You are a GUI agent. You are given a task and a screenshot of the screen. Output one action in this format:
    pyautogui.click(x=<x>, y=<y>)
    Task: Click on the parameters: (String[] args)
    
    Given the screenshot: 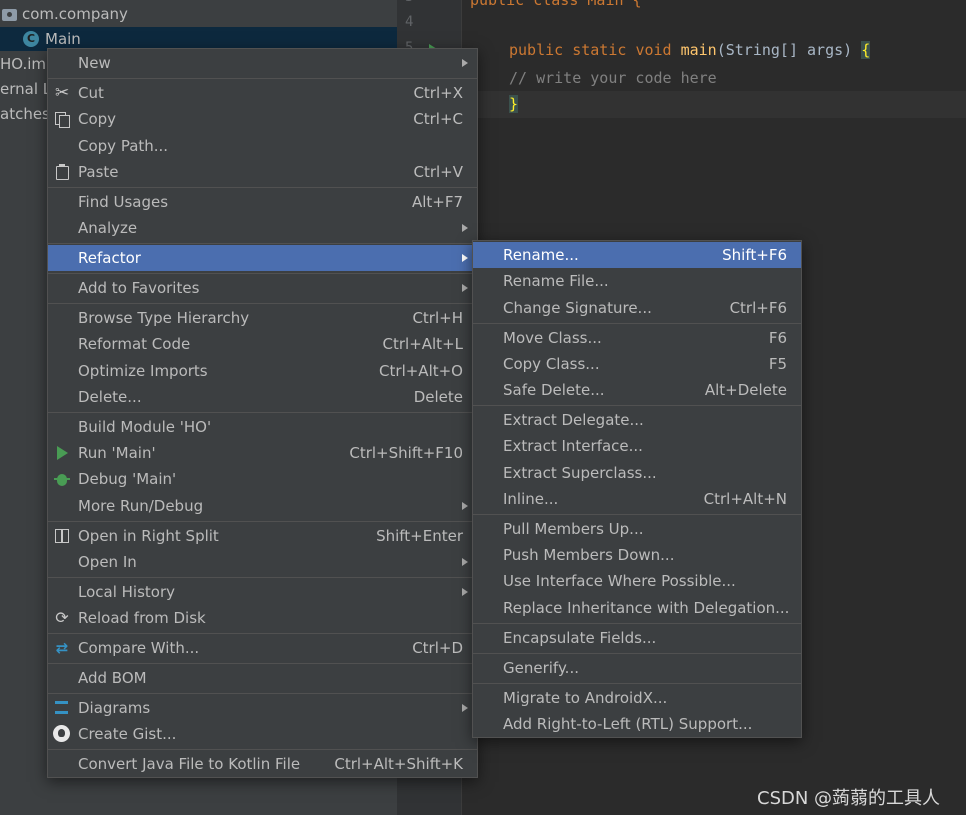 What is the action you would take?
    pyautogui.click(x=789, y=50)
    